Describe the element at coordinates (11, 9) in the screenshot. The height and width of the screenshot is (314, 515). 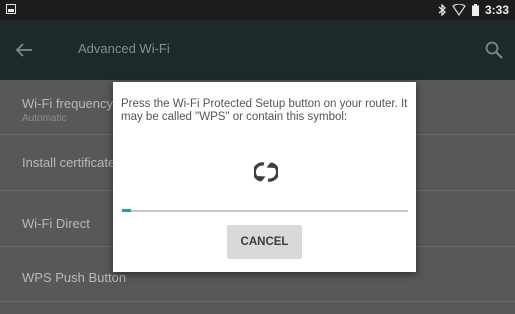
I see `image-icon` at that location.